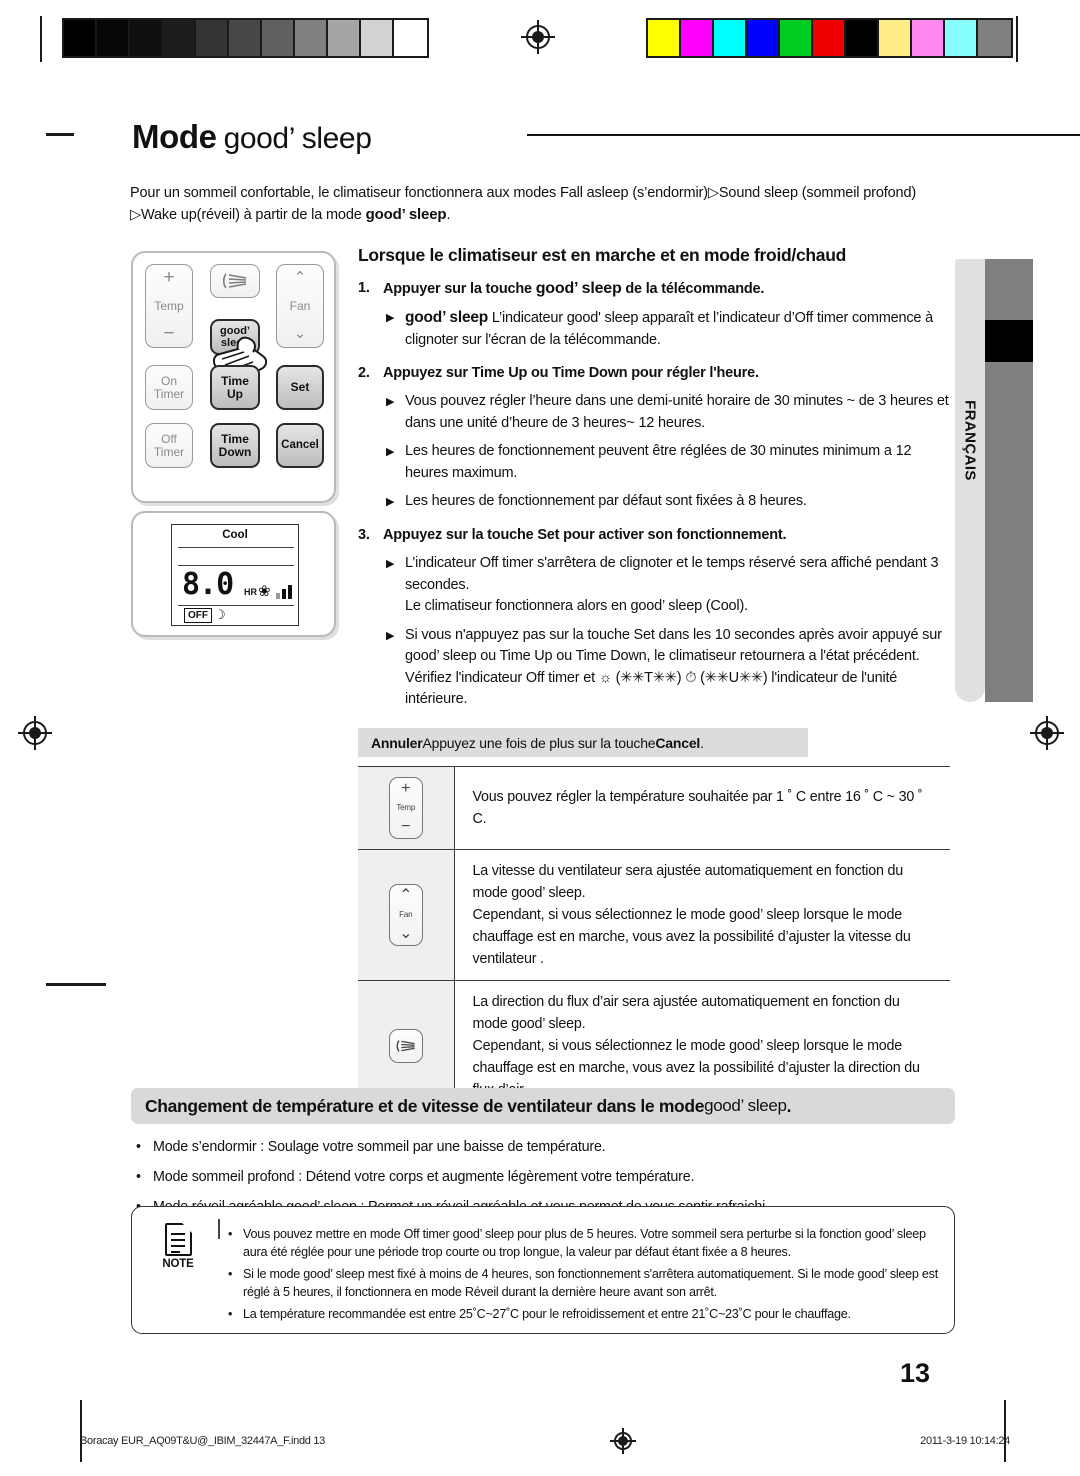  I want to click on step-3-number: 3., so click(364, 535).